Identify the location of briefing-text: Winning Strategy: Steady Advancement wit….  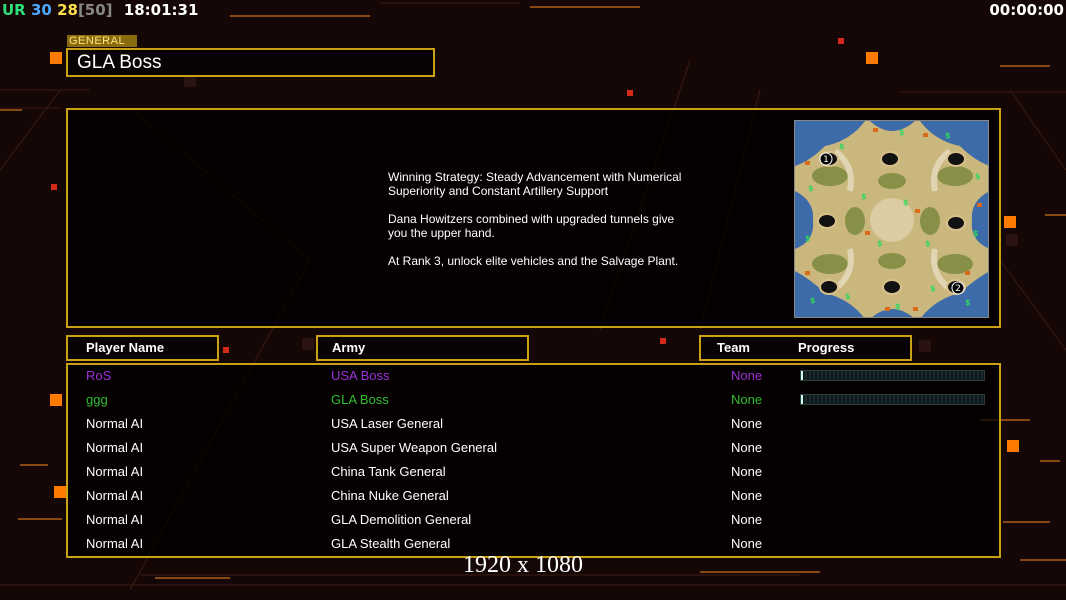
(535, 219).